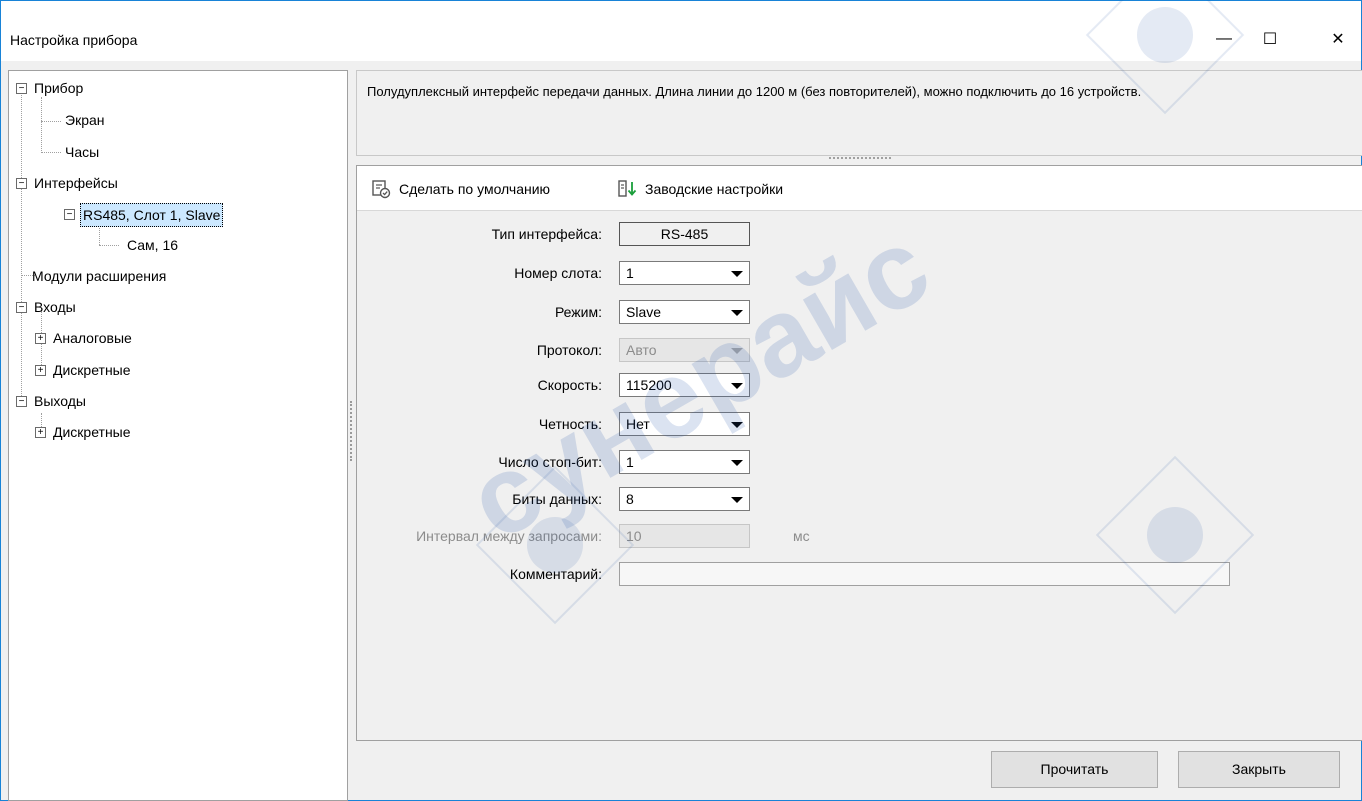 The height and width of the screenshot is (801, 1362). Describe the element at coordinates (684, 350) in the screenshot. I see `protocol-select: Авто` at that location.